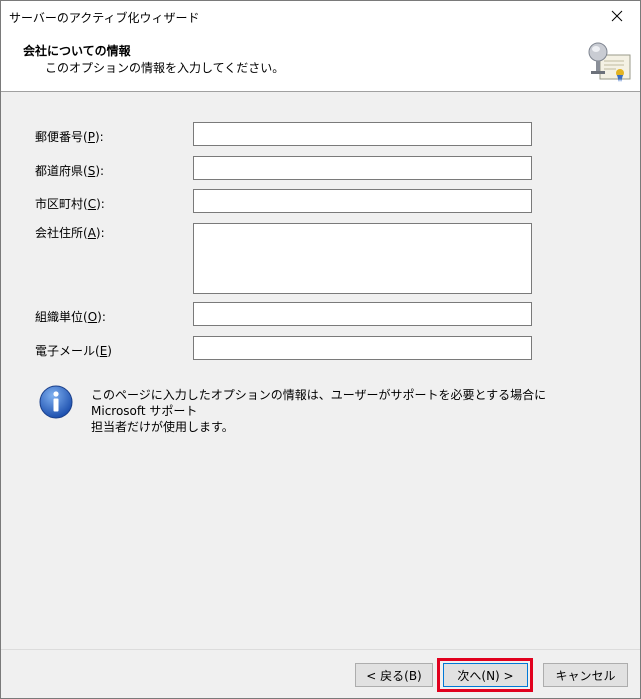 The image size is (641, 699). I want to click on email-label: 電子メール(E), so click(73, 351).